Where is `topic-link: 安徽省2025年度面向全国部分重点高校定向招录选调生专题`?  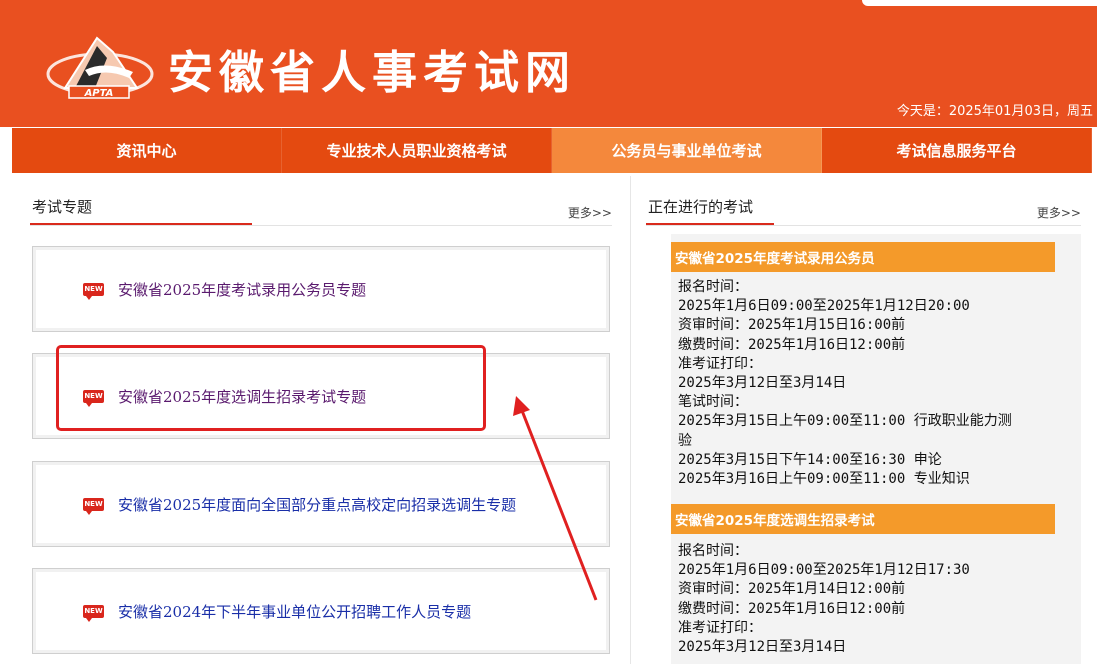 topic-link: 安徽省2025年度面向全国部分重点高校定向招录选调生专题 is located at coordinates (317, 504).